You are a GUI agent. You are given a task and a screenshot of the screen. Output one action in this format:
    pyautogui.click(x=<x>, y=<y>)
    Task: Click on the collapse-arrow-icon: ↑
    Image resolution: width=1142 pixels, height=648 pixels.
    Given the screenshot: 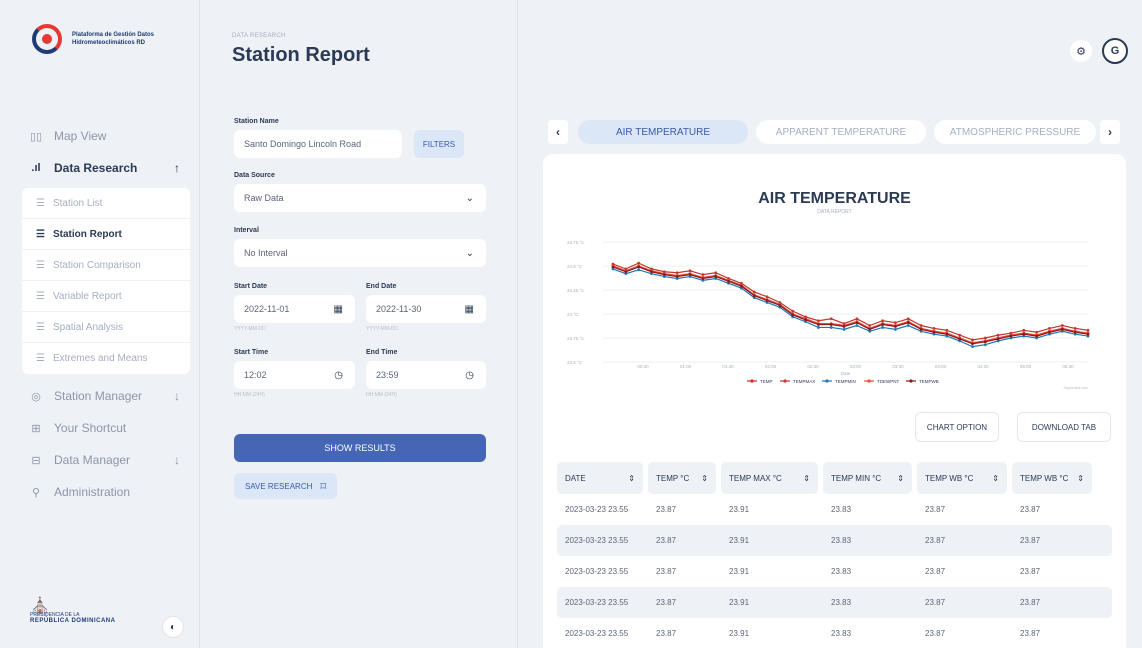 What is the action you would take?
    pyautogui.click(x=177, y=168)
    